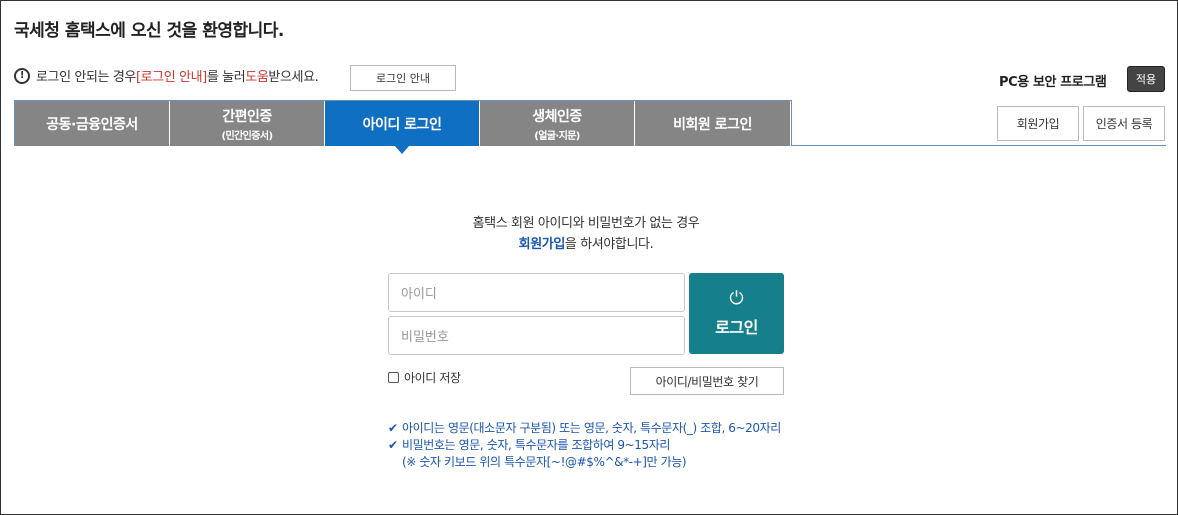  What do you see at coordinates (293, 77) in the screenshot?
I see `notice-suffix: 받으세요.` at bounding box center [293, 77].